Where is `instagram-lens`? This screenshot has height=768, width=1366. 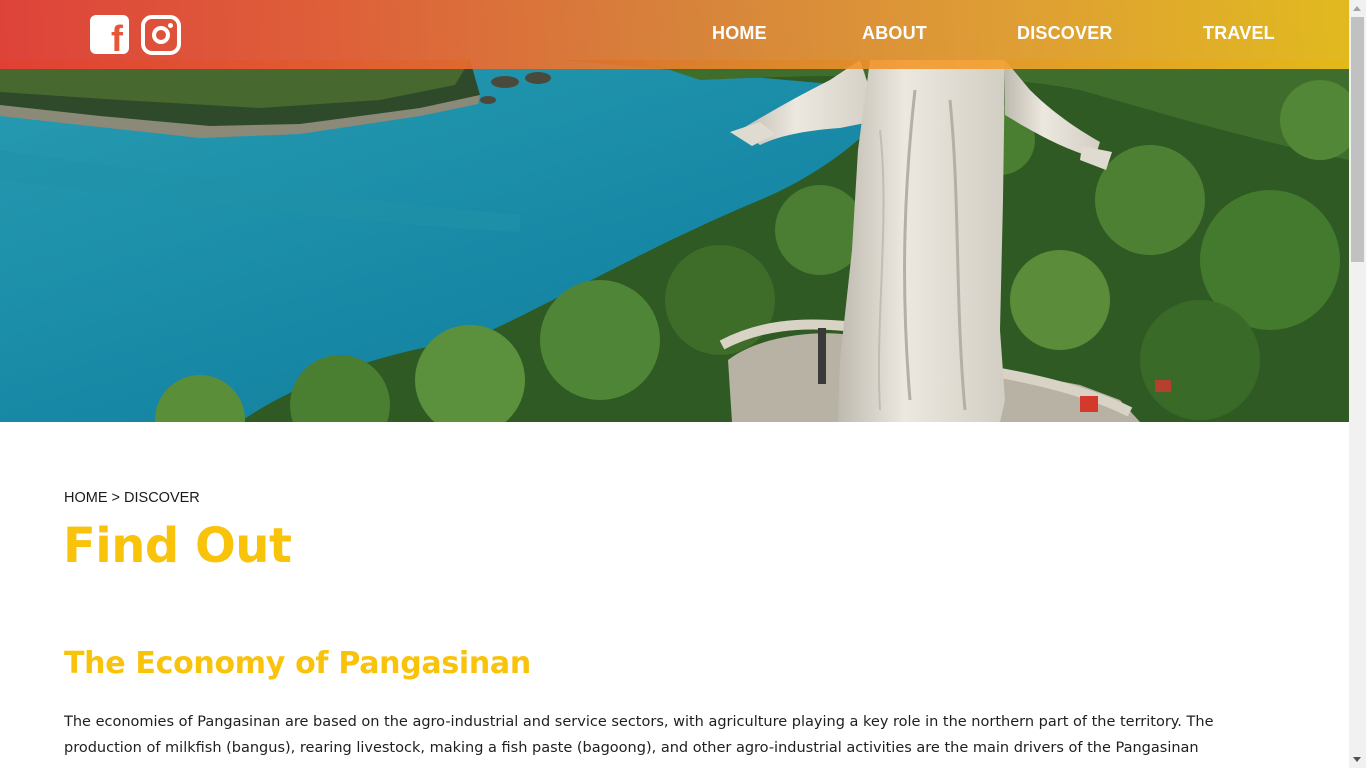
instagram-lens is located at coordinates (161, 35).